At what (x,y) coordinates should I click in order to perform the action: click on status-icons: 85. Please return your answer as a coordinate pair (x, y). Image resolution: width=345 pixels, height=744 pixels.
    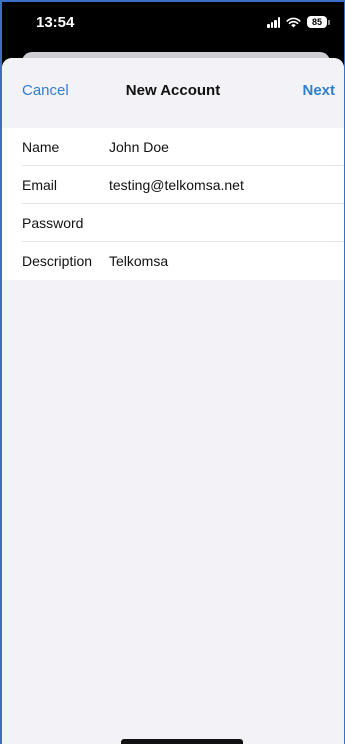
    Looking at the image, I should click on (298, 22).